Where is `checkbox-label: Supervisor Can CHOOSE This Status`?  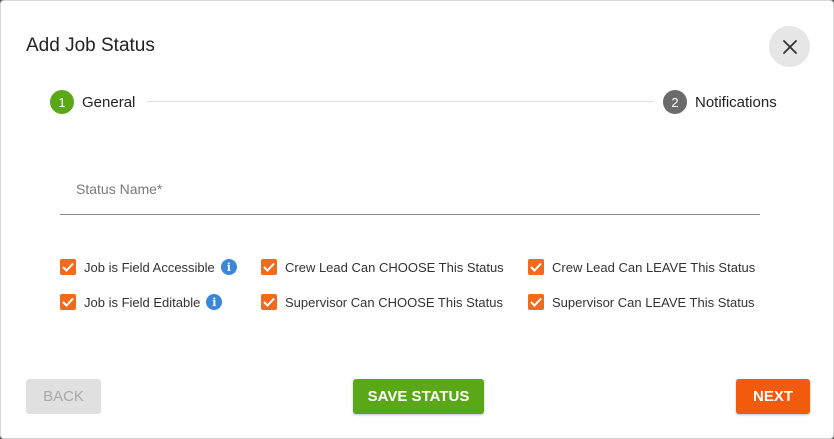
checkbox-label: Supervisor Can CHOOSE This Status is located at coordinates (394, 302).